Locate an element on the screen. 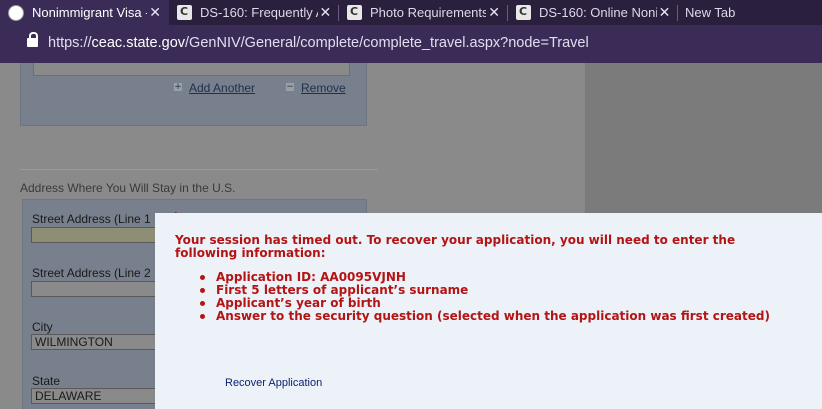 The image size is (822, 409). tab-photo-requirements: Photo Requirements ✕ is located at coordinates (423, 12).